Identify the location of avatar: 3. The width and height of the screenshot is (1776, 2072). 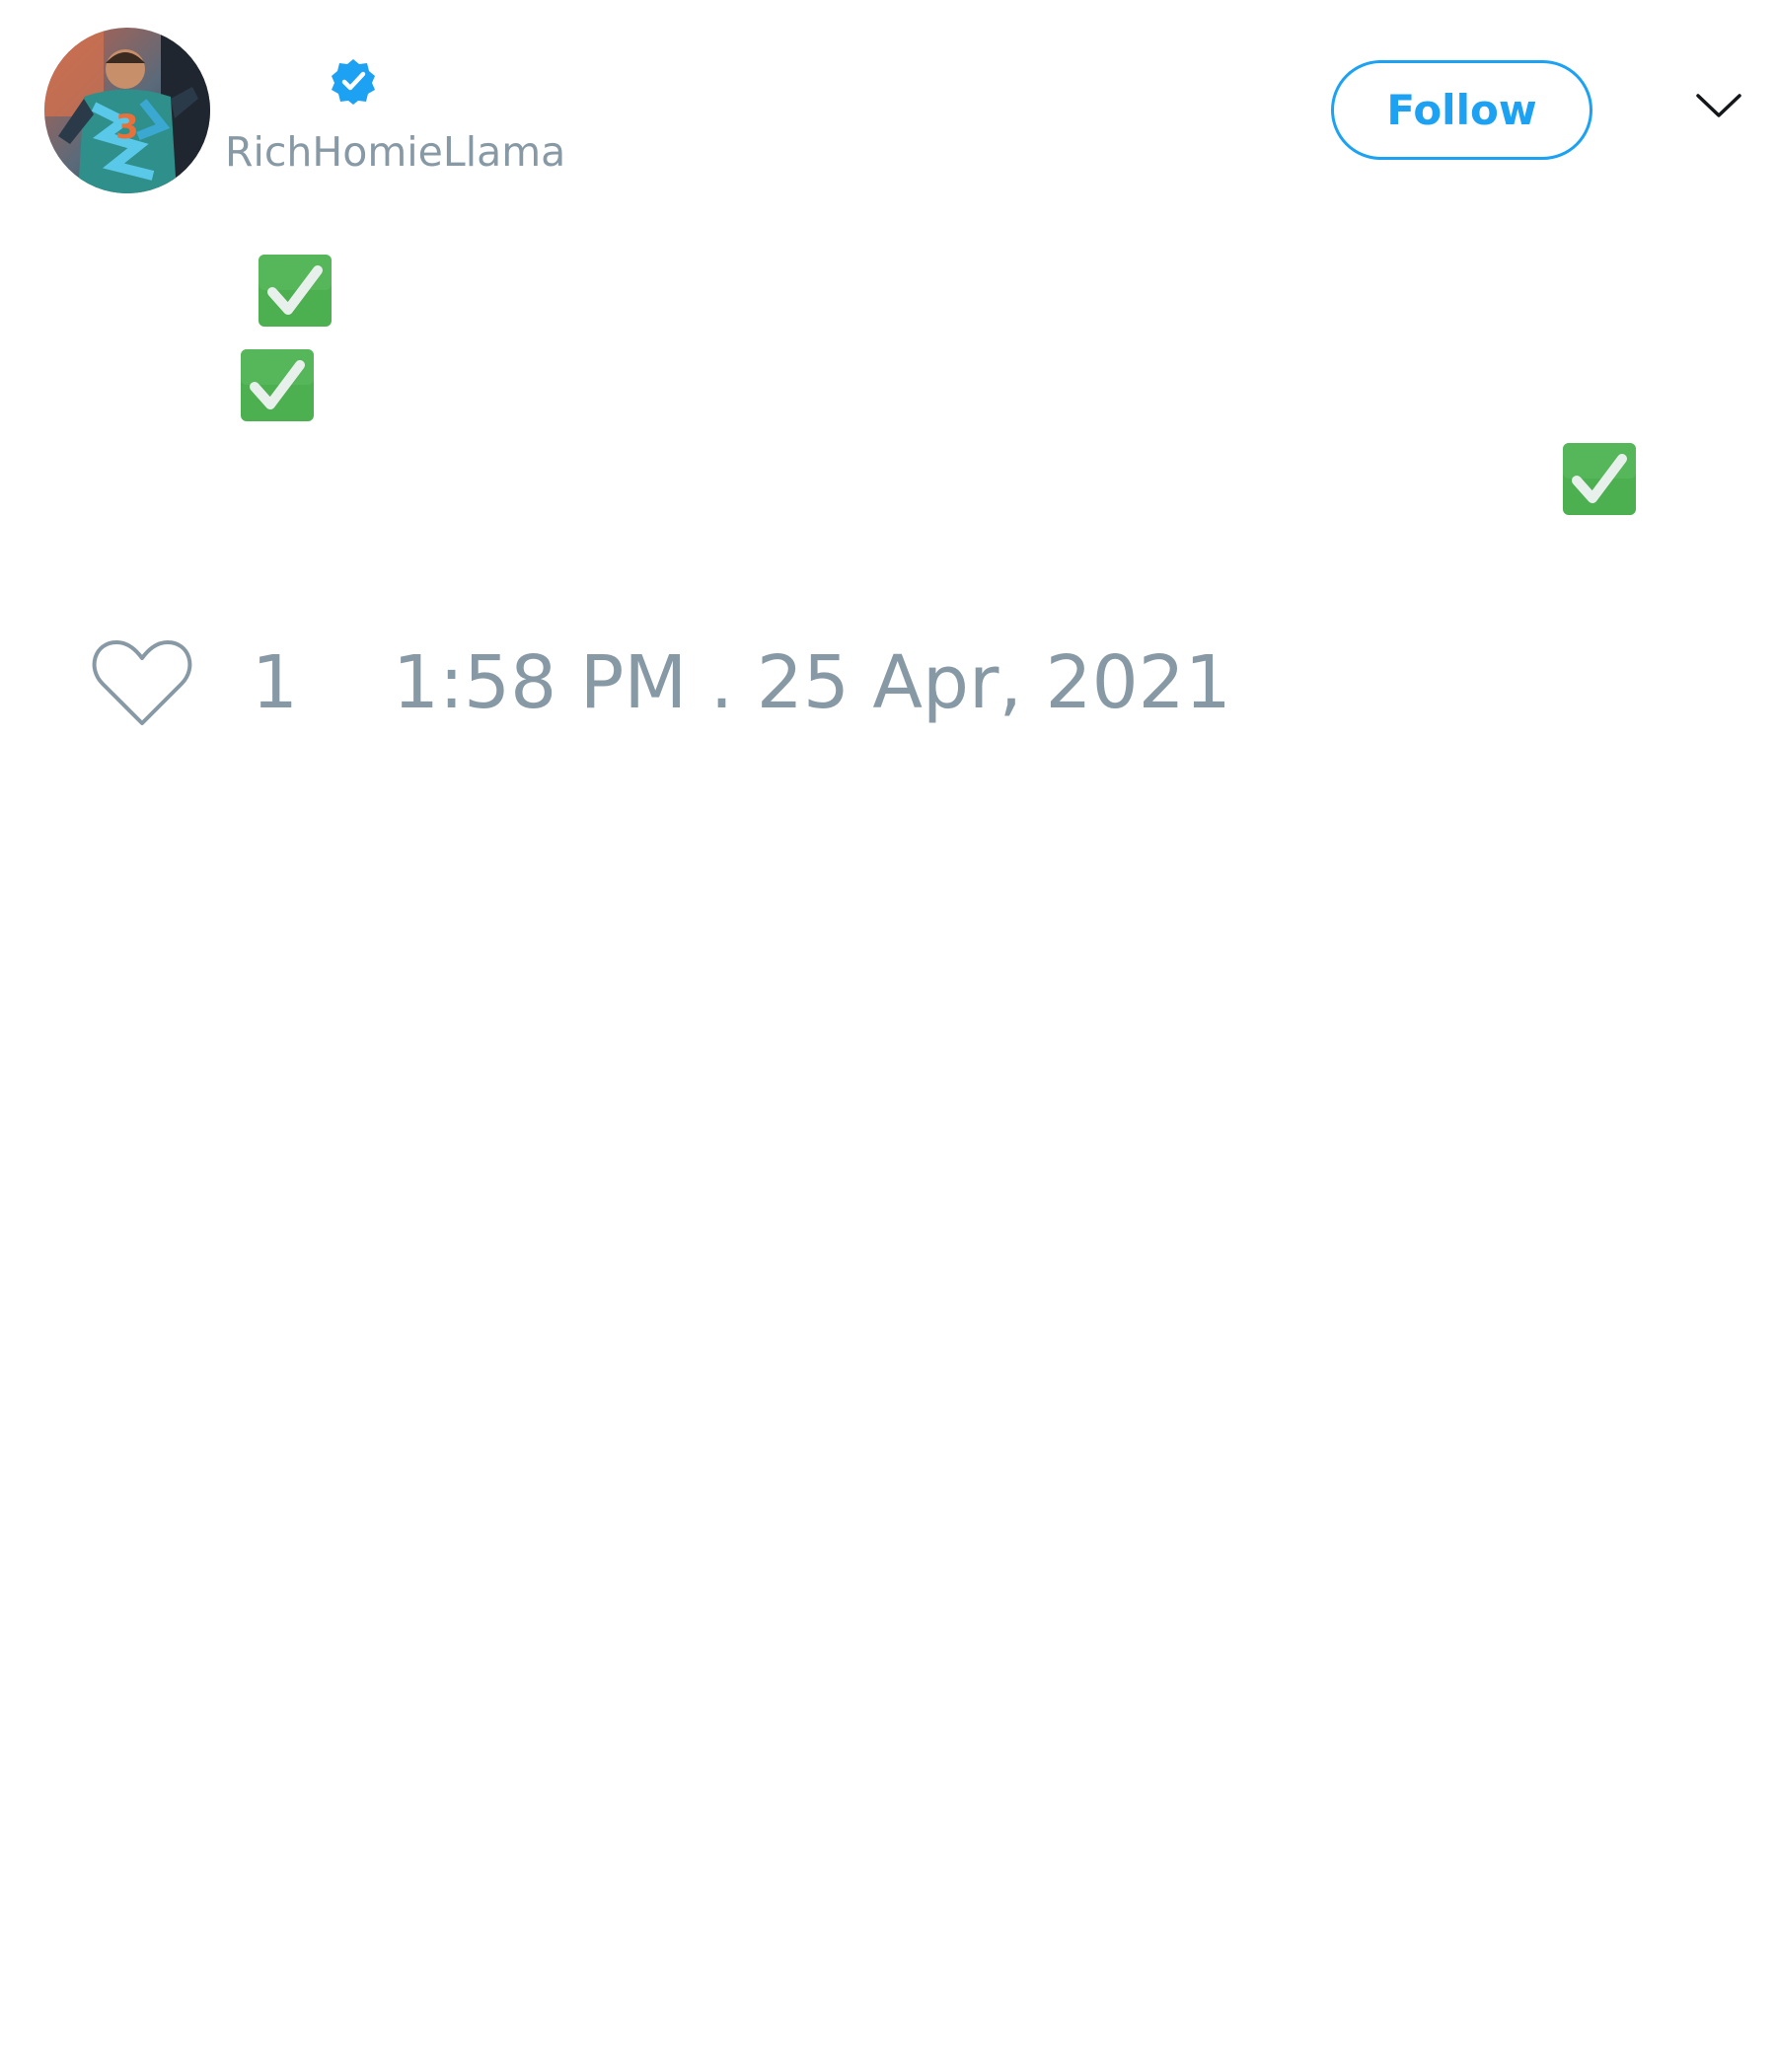
(127, 111).